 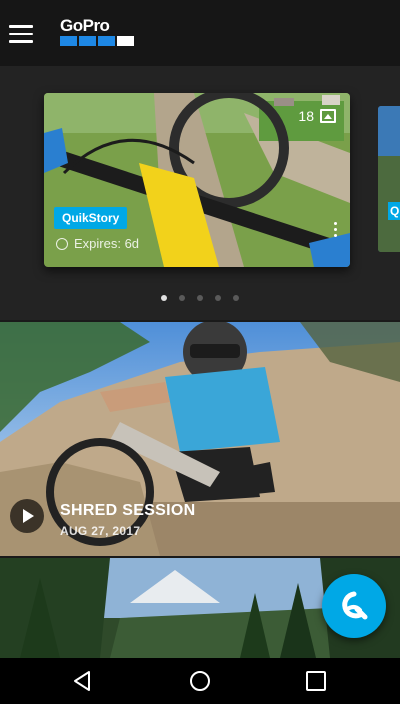 What do you see at coordinates (21, 34) in the screenshot?
I see `hamburger-menu-icon` at bounding box center [21, 34].